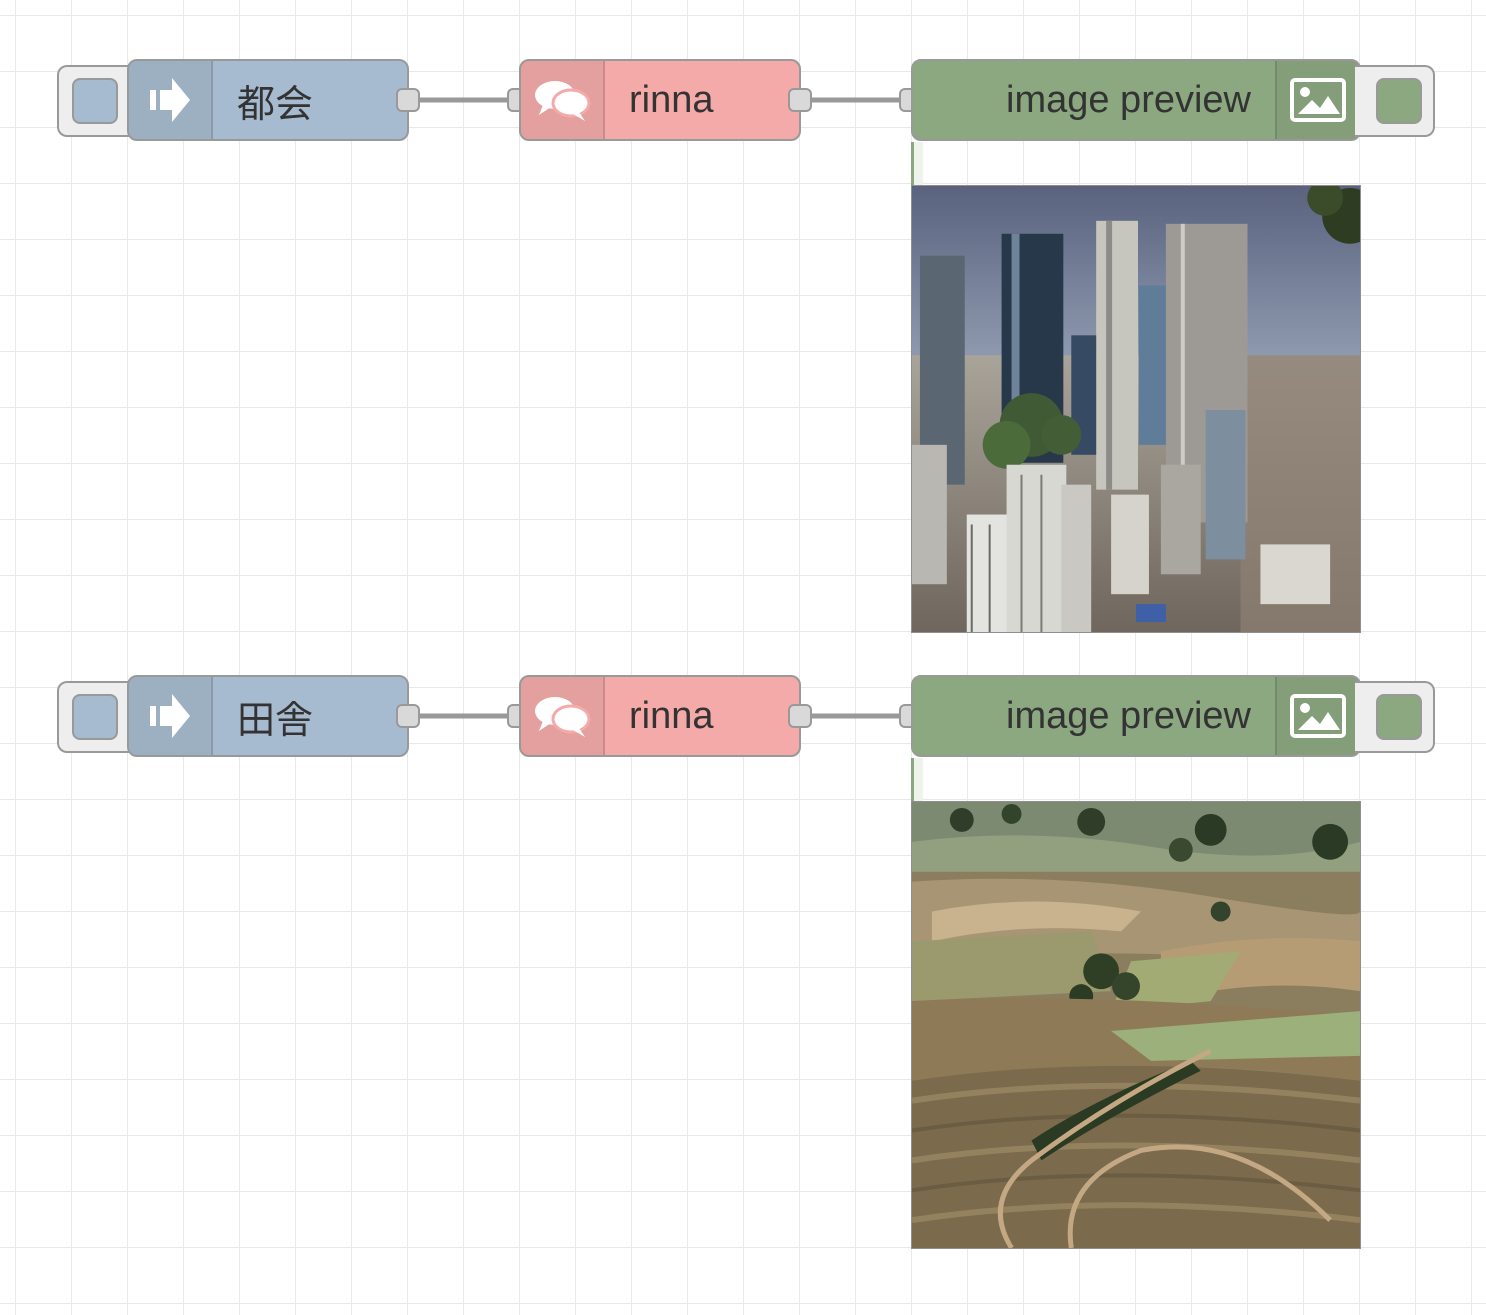 The image size is (1486, 1315). Describe the element at coordinates (275, 104) in the screenshot. I see `inject-node-label: 都会` at that location.